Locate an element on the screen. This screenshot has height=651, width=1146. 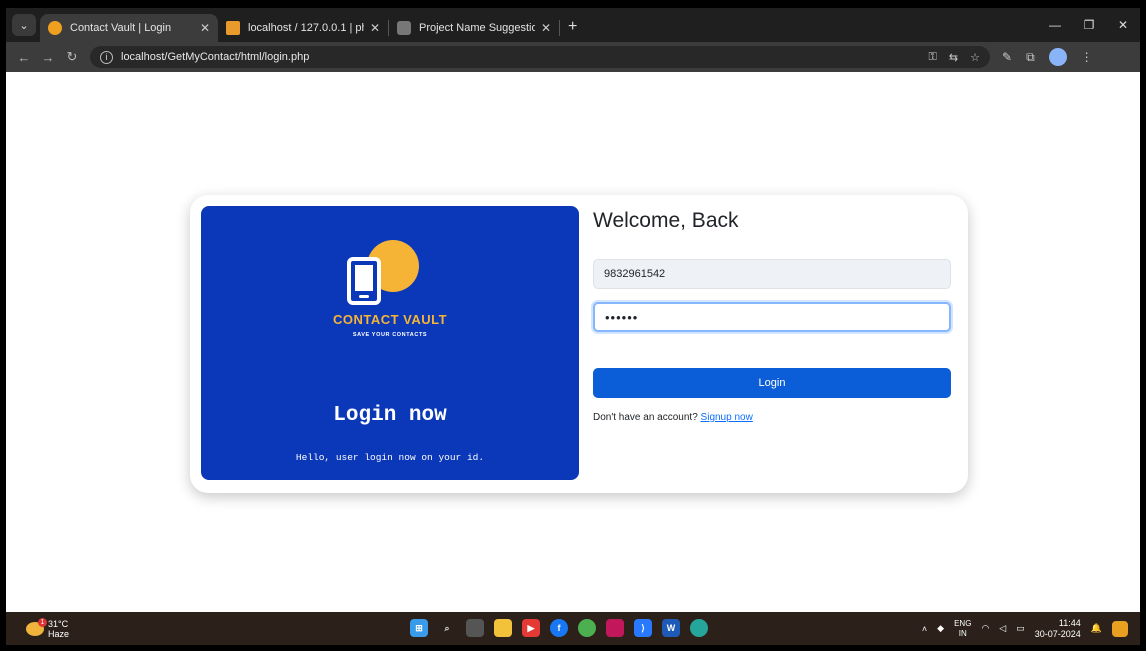
signup-prompt-text: Don't have an account? is located at coordinates (645, 417).